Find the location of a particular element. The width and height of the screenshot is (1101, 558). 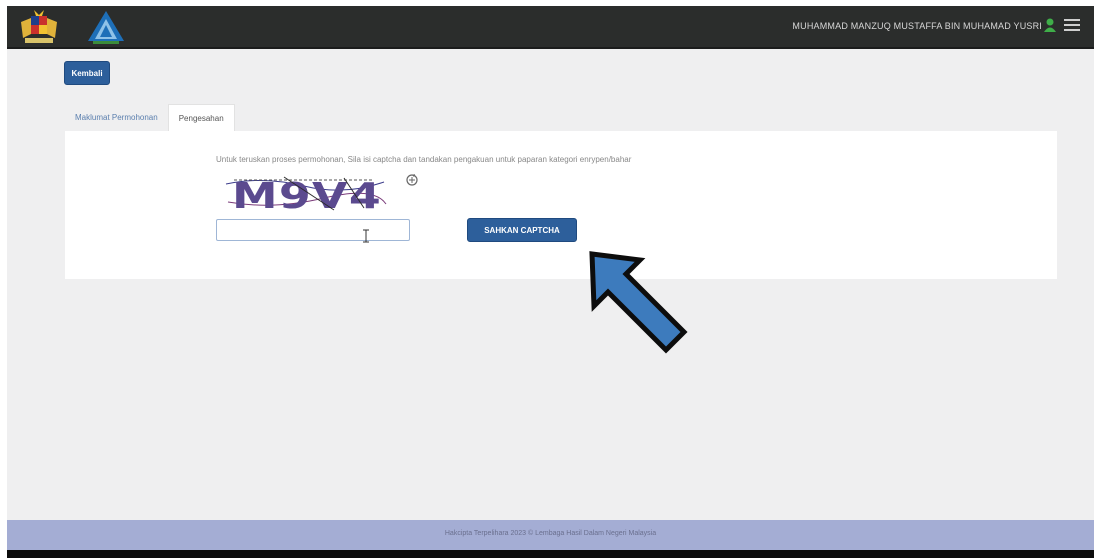

back-button: Kembali is located at coordinates (87, 73).